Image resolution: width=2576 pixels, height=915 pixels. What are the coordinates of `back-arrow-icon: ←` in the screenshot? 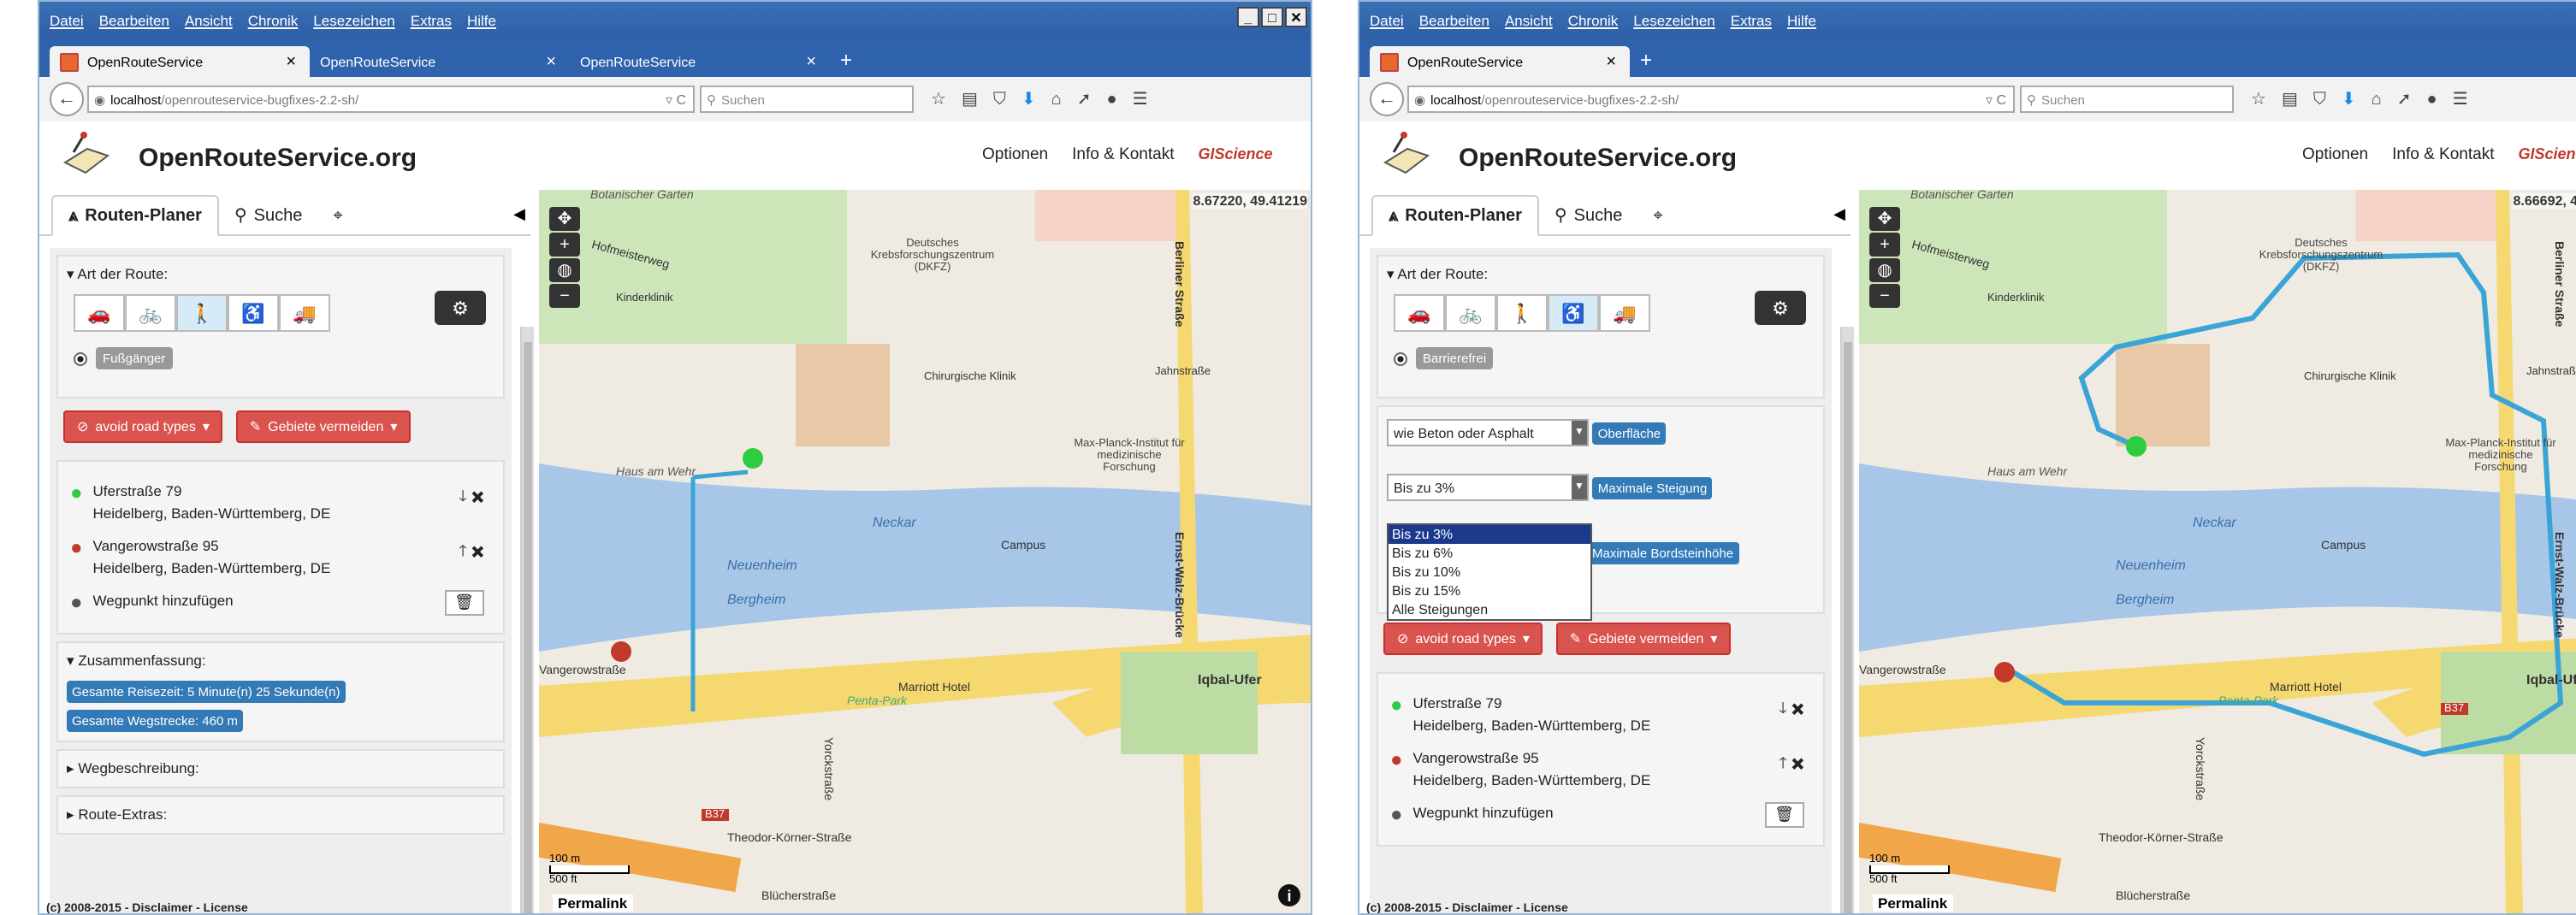 It's located at (67, 99).